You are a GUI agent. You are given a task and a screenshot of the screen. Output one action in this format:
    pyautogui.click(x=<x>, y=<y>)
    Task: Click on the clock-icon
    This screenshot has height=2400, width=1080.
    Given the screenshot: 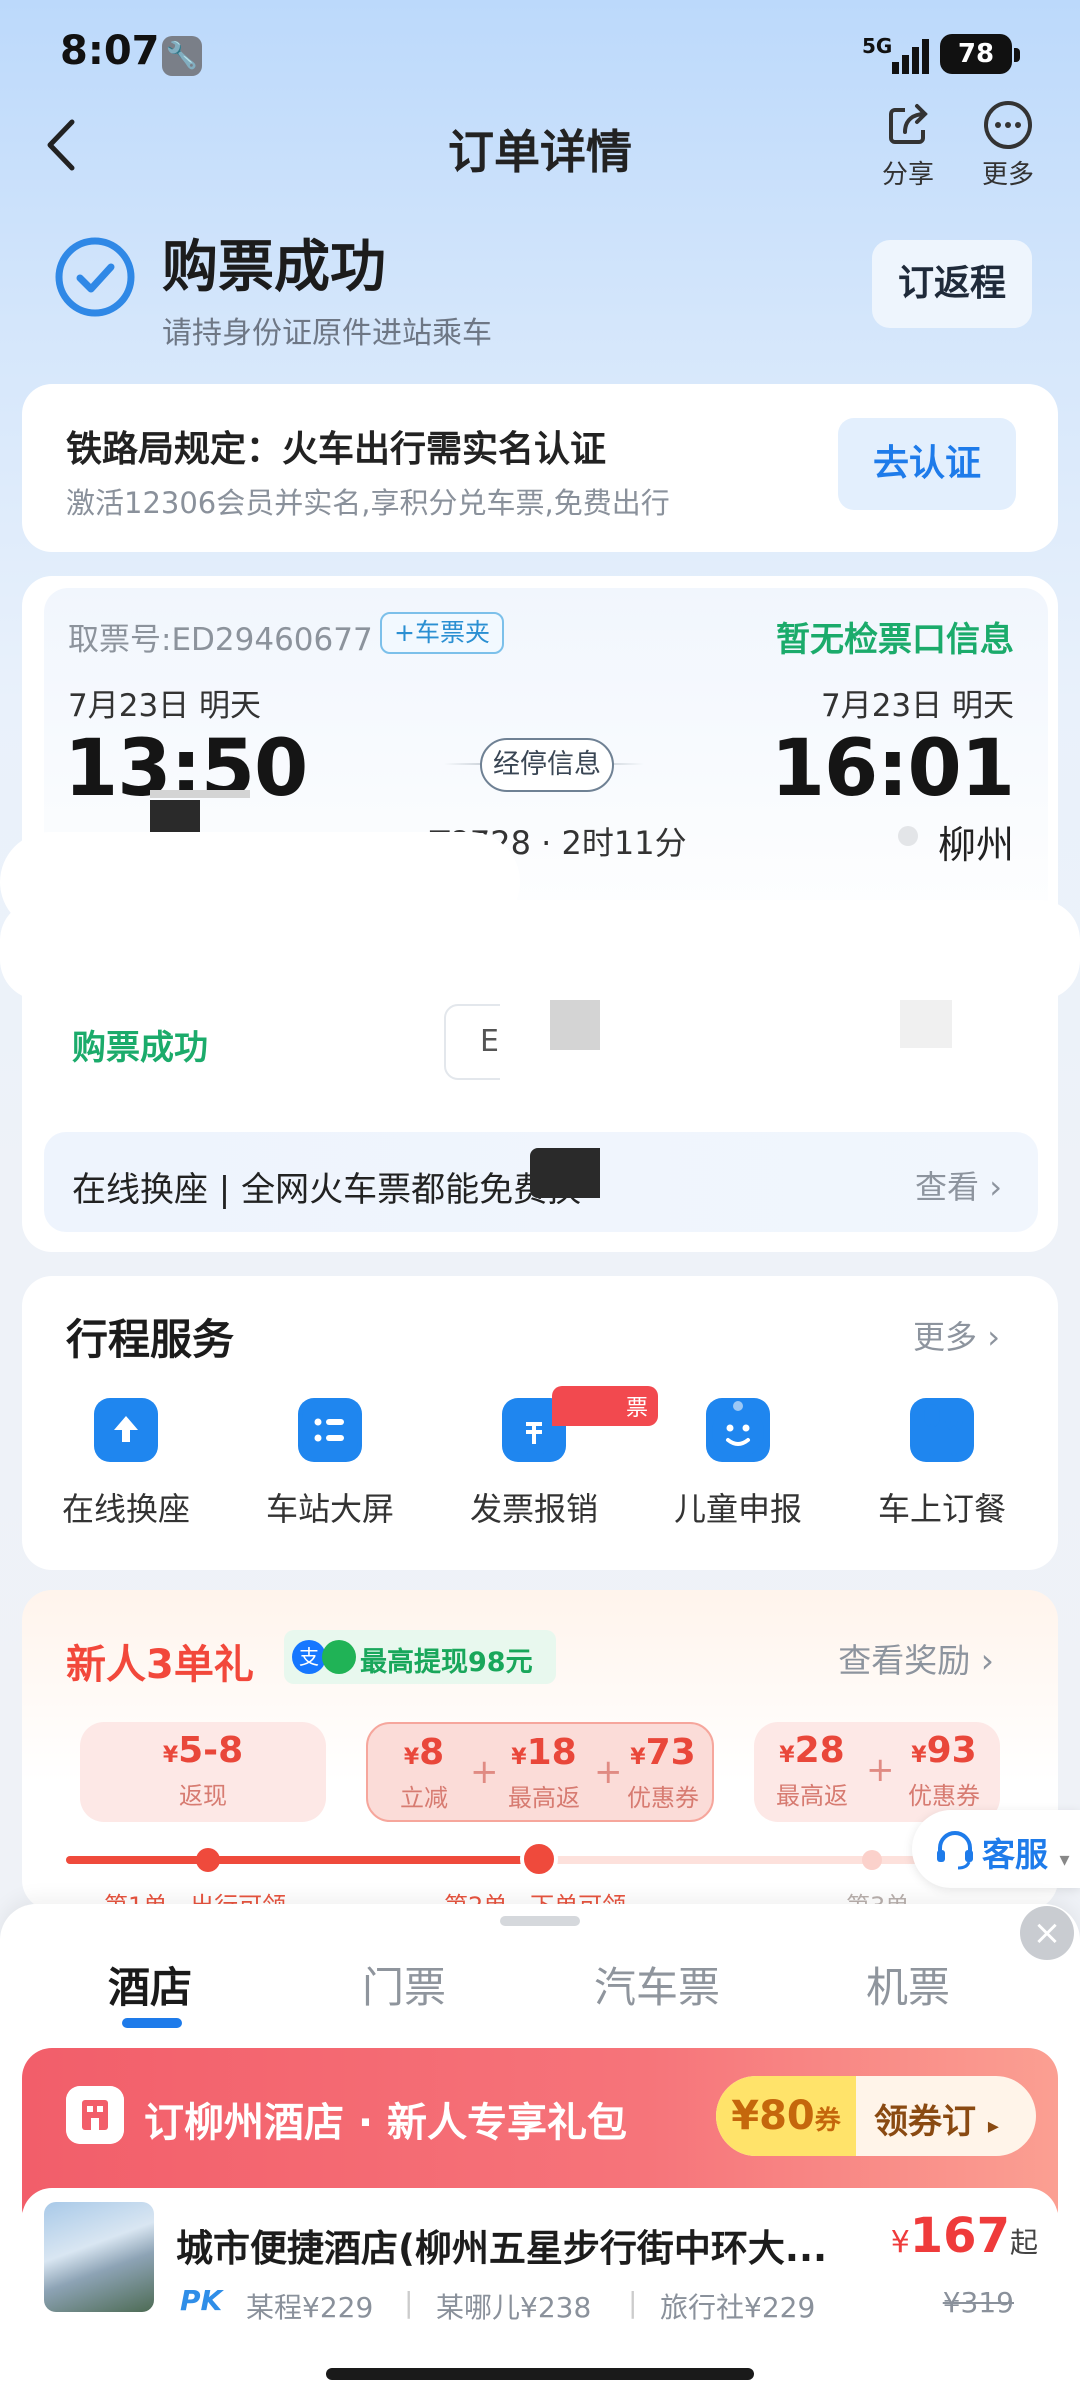 What is the action you would take?
    pyautogui.click(x=539, y=1859)
    